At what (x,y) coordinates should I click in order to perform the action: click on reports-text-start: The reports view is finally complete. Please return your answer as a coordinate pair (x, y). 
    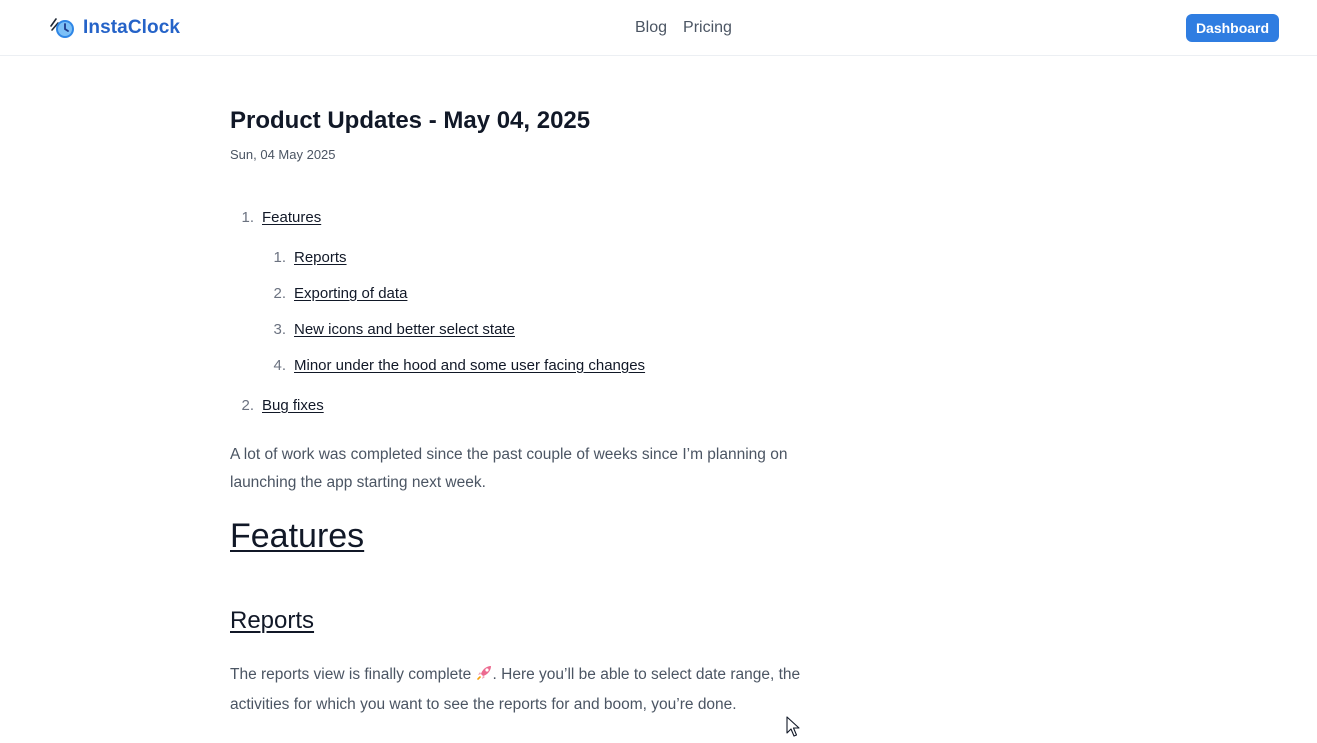
    Looking at the image, I should click on (353, 674).